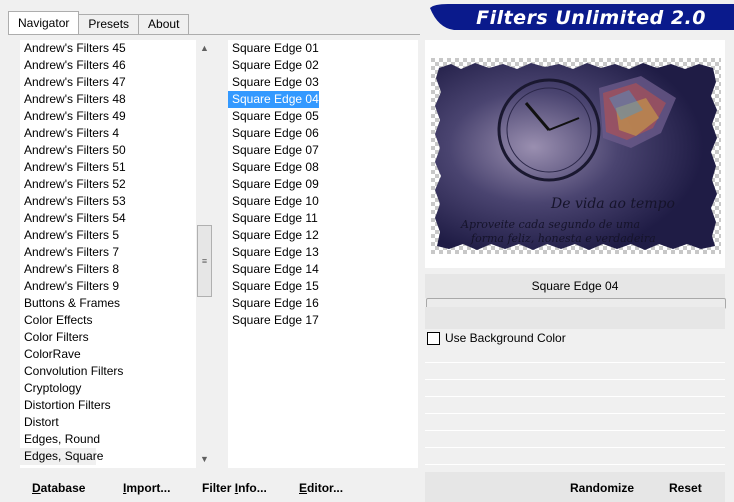 The width and height of the screenshot is (734, 502). Describe the element at coordinates (273, 167) in the screenshot. I see `filter-item: Square Edge 08` at that location.